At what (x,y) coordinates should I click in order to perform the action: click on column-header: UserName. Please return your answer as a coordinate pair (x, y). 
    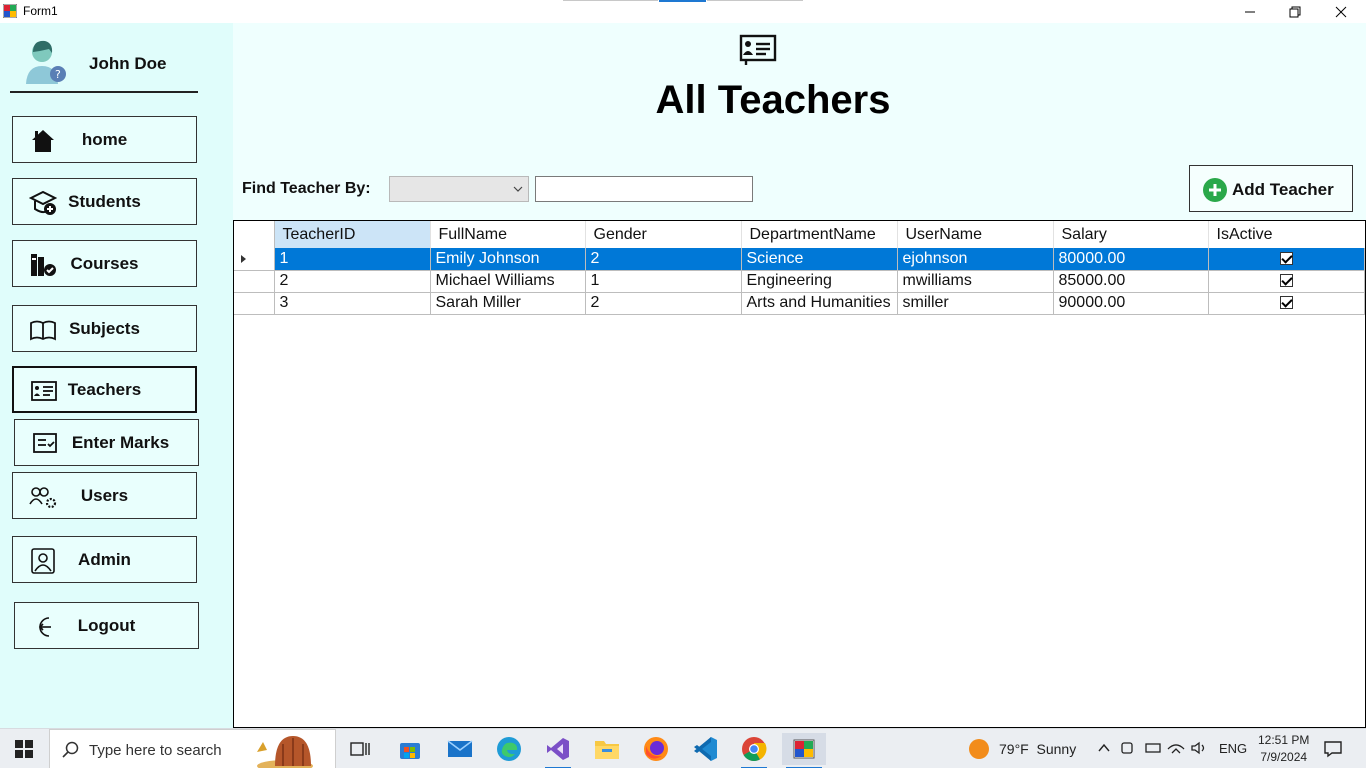
    Looking at the image, I should click on (975, 234).